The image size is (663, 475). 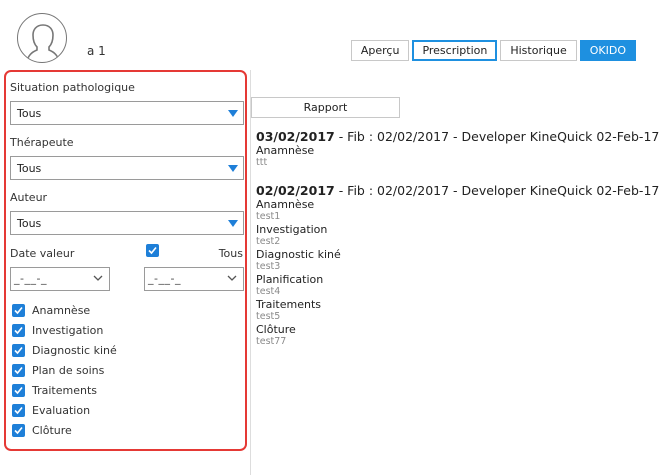 What do you see at coordinates (268, 241) in the screenshot?
I see `entry-section-value: test2` at bounding box center [268, 241].